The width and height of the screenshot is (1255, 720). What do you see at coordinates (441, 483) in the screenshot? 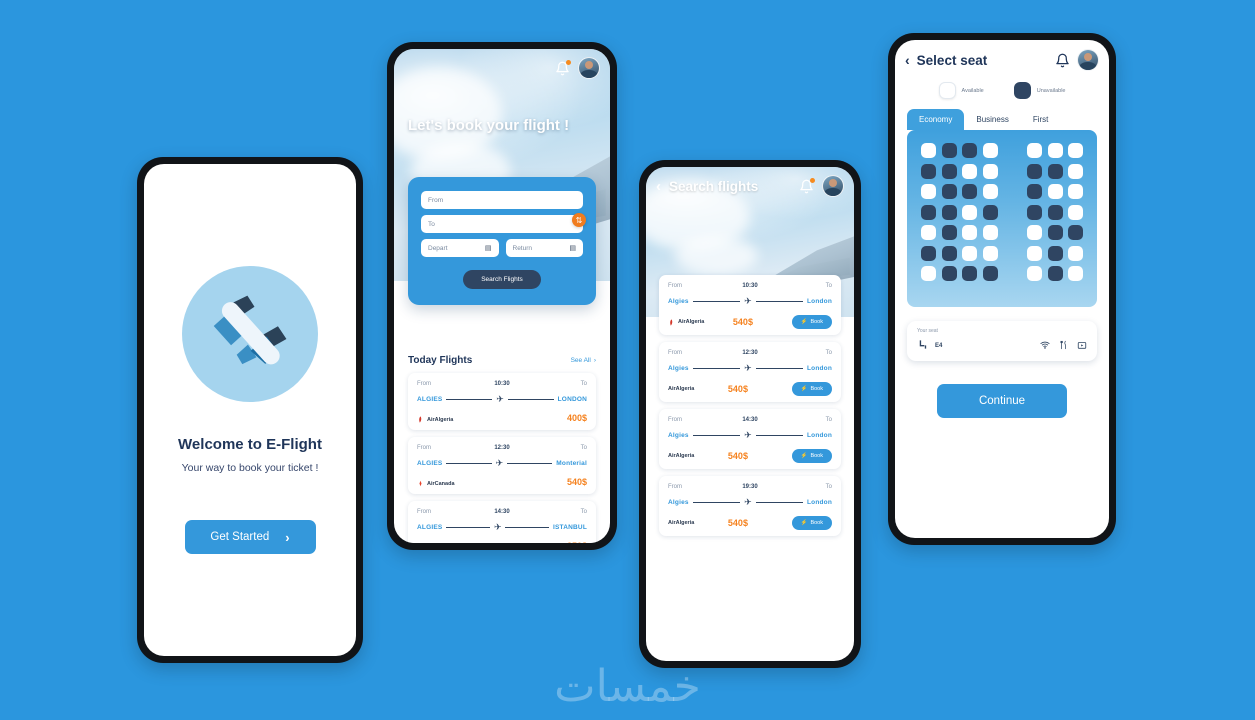
I see `airline-name: AirCanada` at bounding box center [441, 483].